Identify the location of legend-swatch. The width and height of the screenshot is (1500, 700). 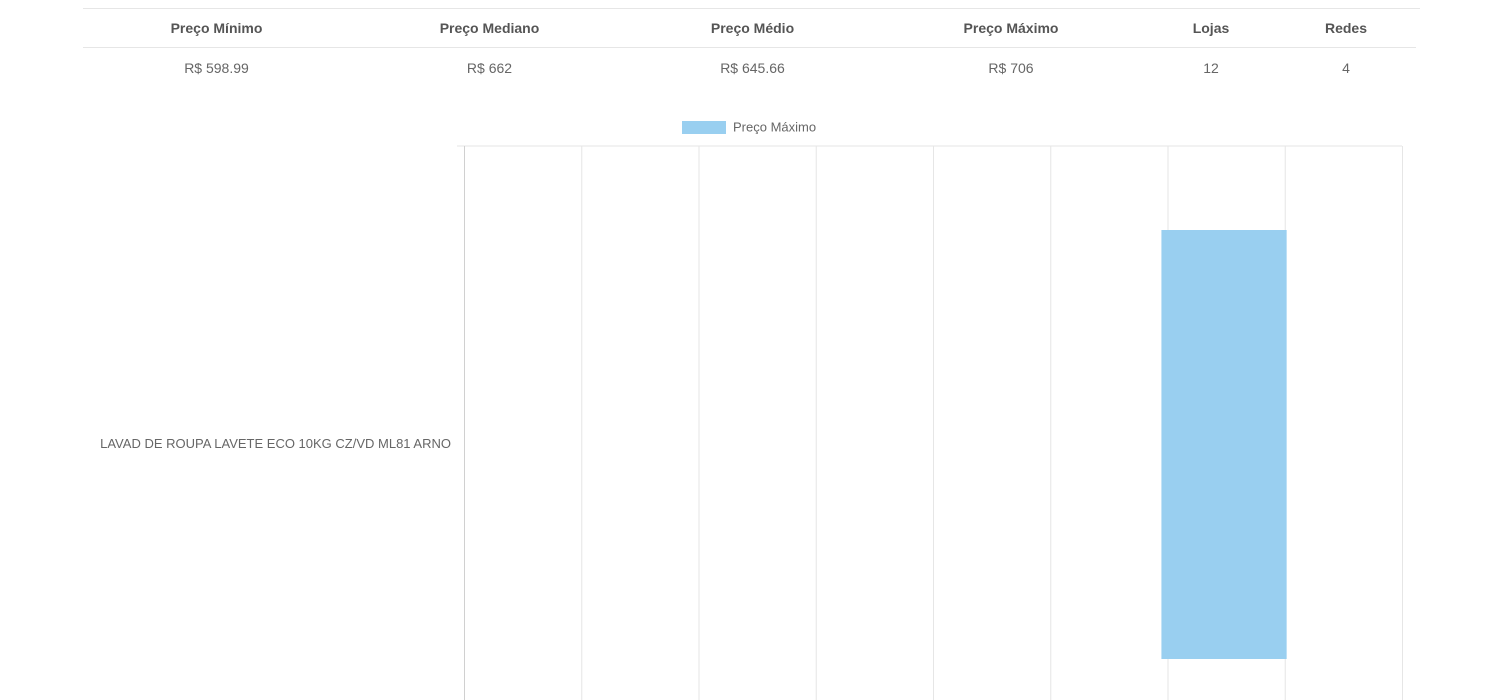
(704, 127).